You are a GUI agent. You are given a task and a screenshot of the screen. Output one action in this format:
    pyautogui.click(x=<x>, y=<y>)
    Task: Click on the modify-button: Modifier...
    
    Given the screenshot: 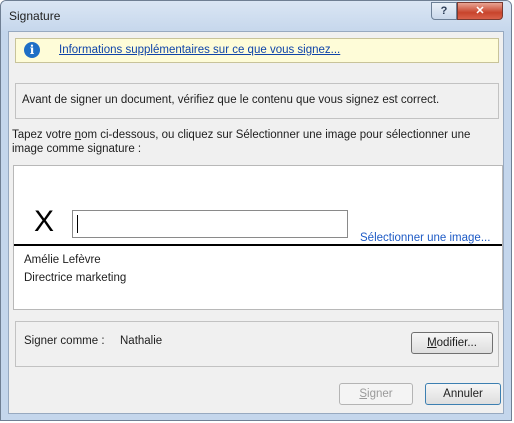 What is the action you would take?
    pyautogui.click(x=452, y=343)
    